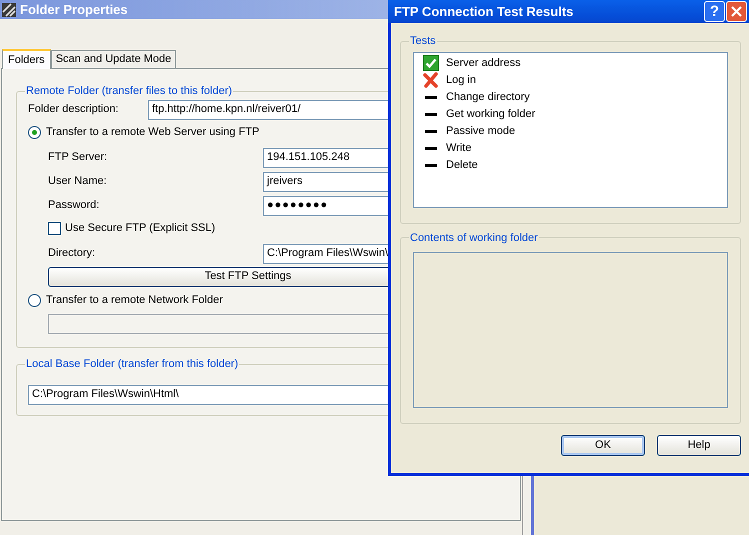  Describe the element at coordinates (488, 97) in the screenshot. I see `test-item: Change directory` at that location.